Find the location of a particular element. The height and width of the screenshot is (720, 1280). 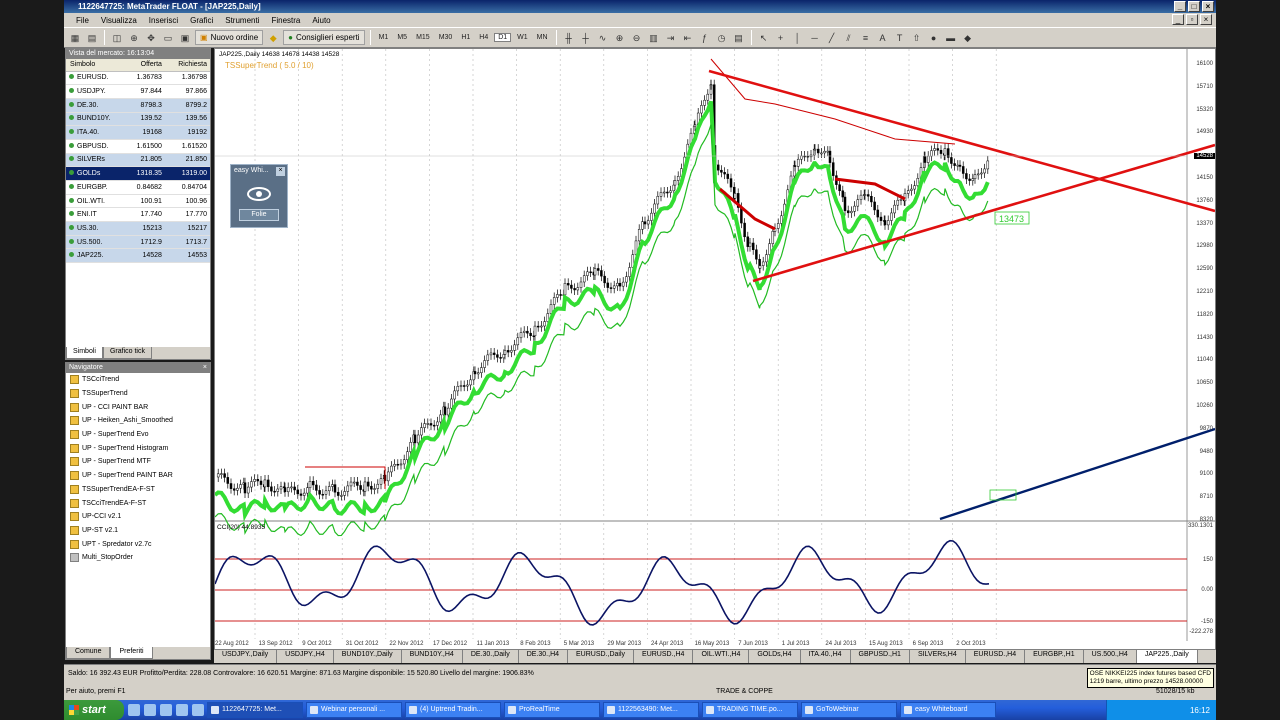

menu-help: Aiuto is located at coordinates (321, 20).